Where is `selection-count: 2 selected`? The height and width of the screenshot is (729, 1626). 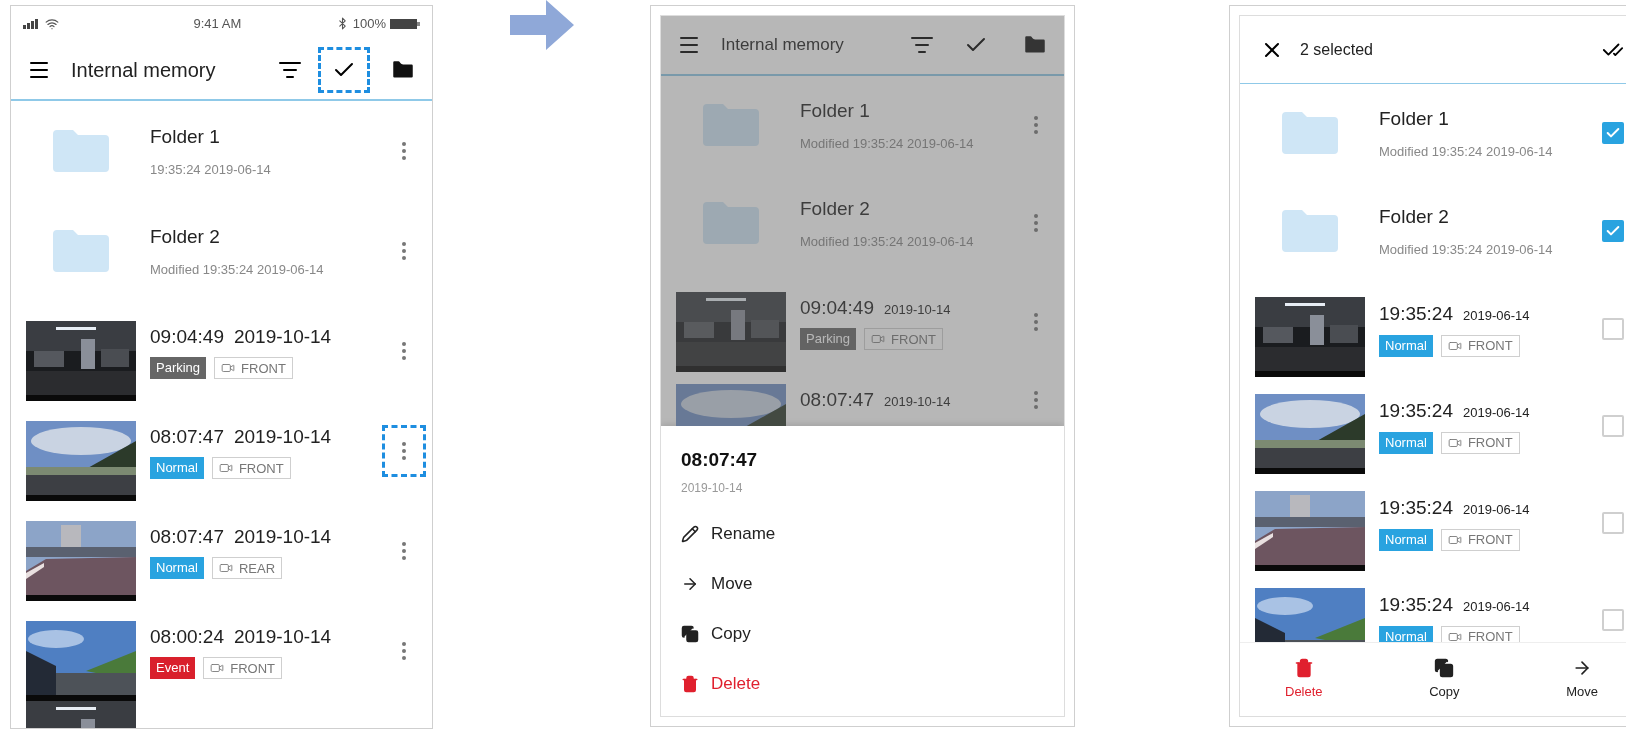
selection-count: 2 selected is located at coordinates (1336, 49).